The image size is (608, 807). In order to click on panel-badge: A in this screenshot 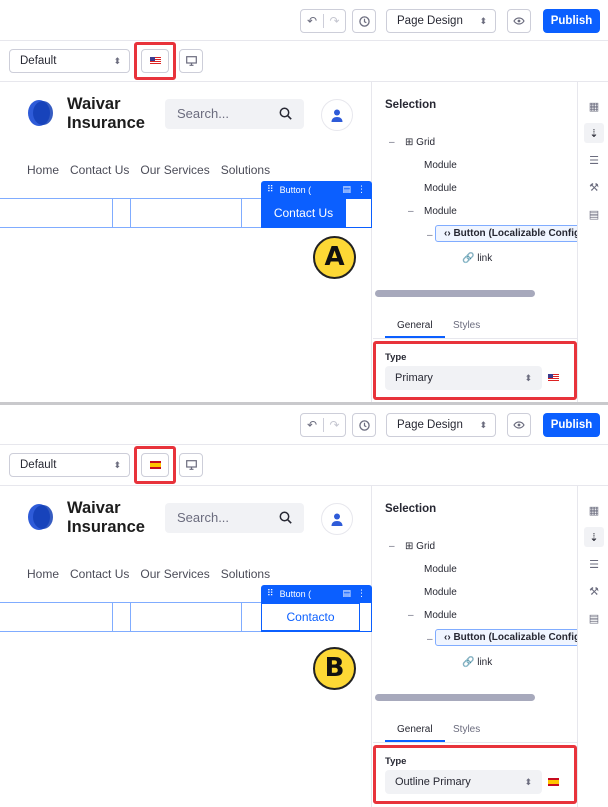, I will do `click(334, 257)`.